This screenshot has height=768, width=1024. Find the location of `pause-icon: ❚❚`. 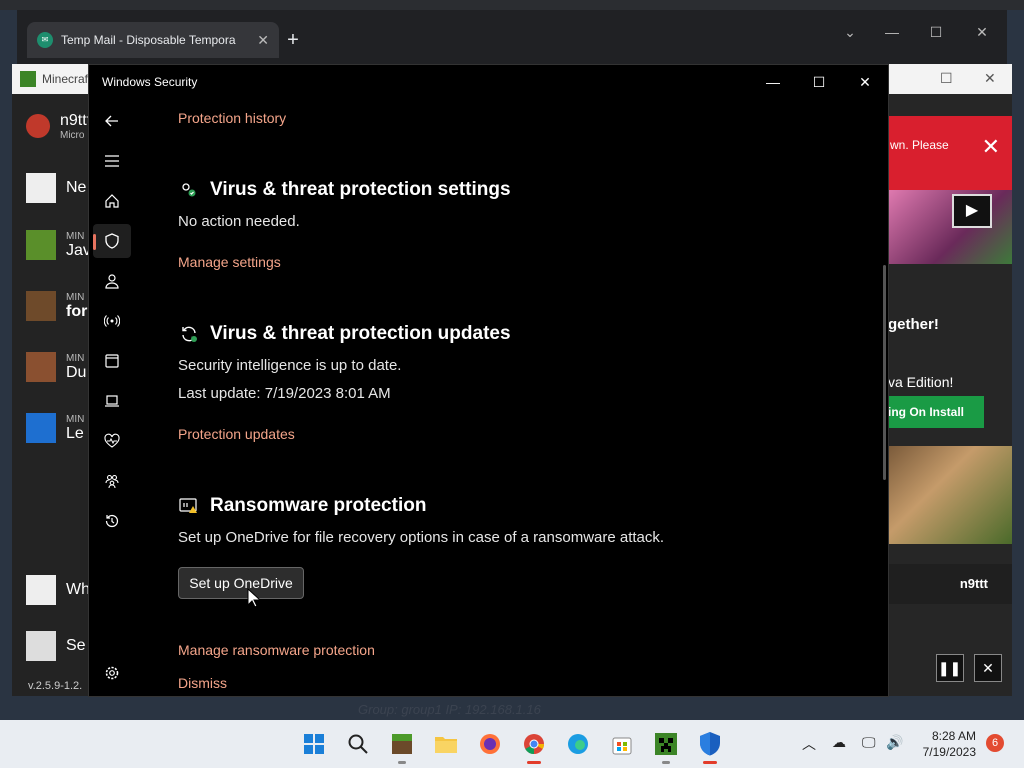

pause-icon: ❚❚ is located at coordinates (949, 668).